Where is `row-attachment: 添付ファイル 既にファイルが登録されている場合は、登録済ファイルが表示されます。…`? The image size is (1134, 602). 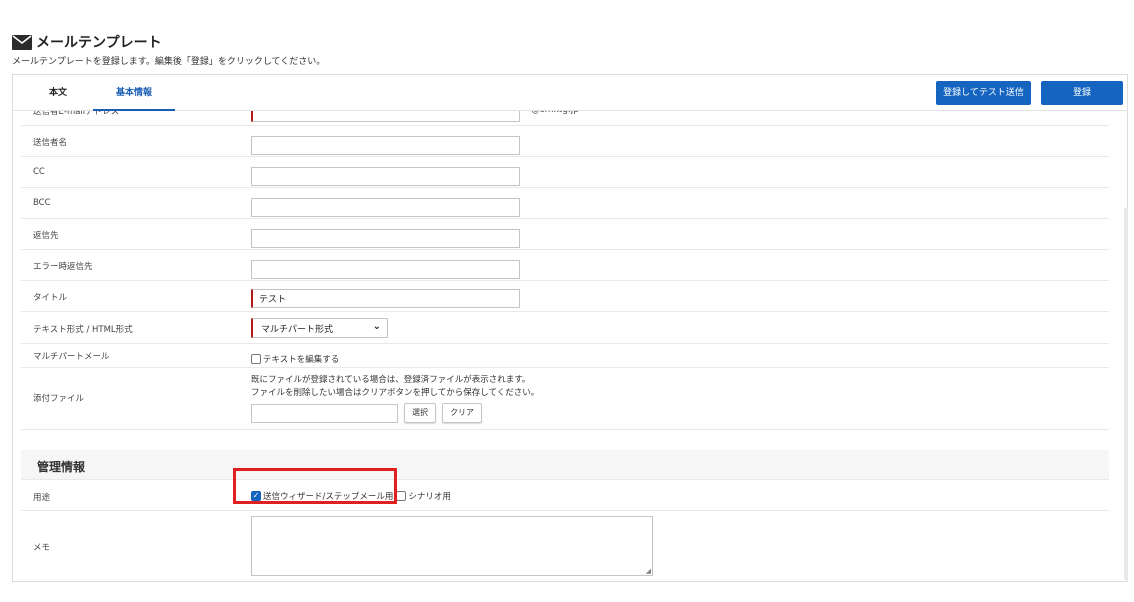 row-attachment: 添付ファイル 既にファイルが登録されている場合は、登録済ファイルが表示されます。… is located at coordinates (565, 399).